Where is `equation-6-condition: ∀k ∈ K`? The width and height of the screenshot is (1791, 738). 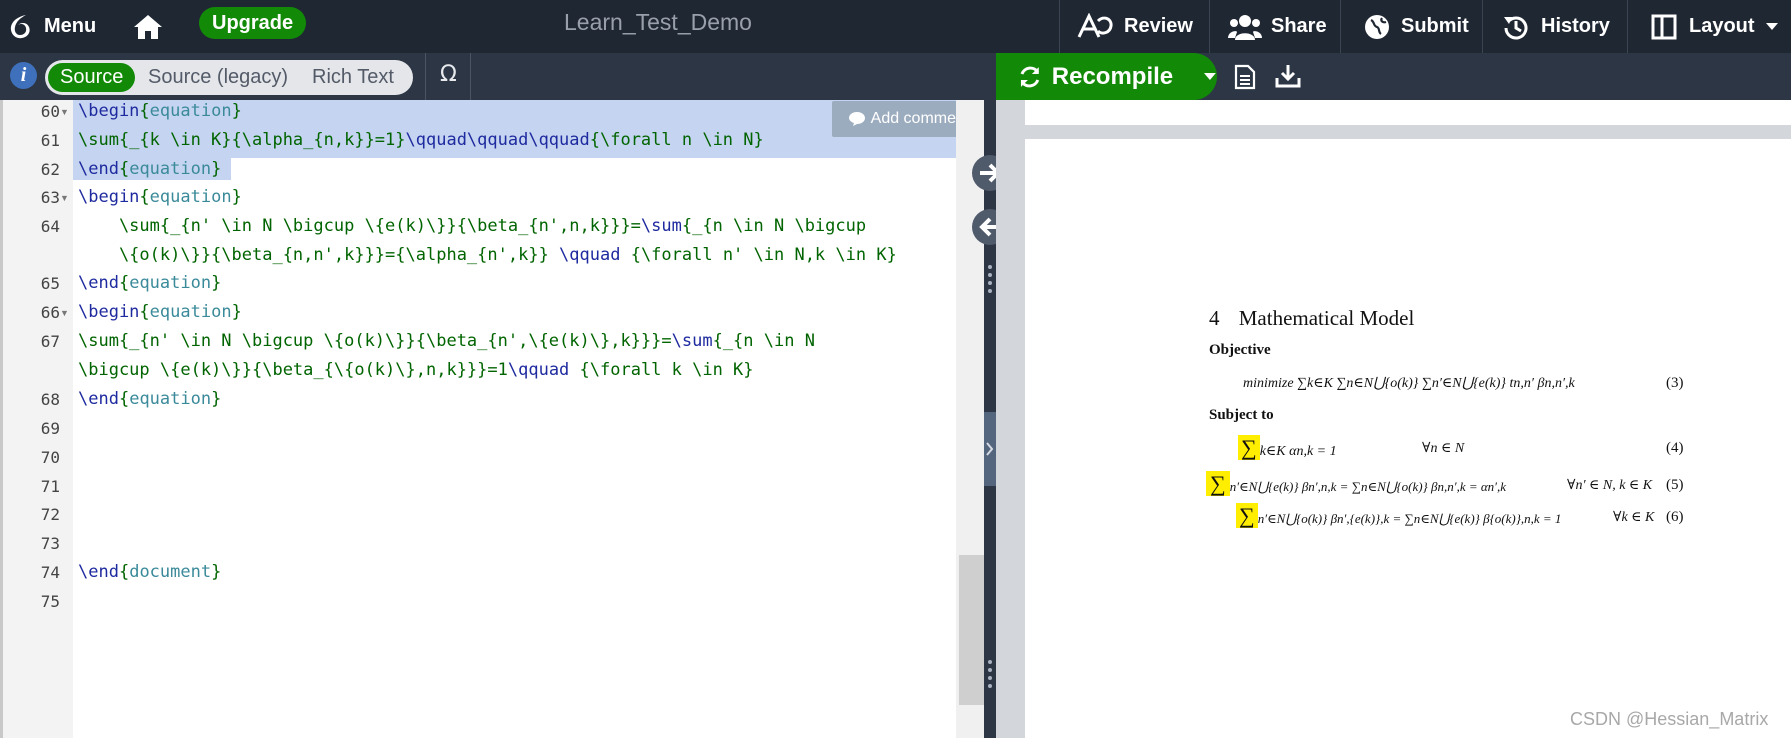 equation-6-condition: ∀k ∈ K is located at coordinates (1634, 517).